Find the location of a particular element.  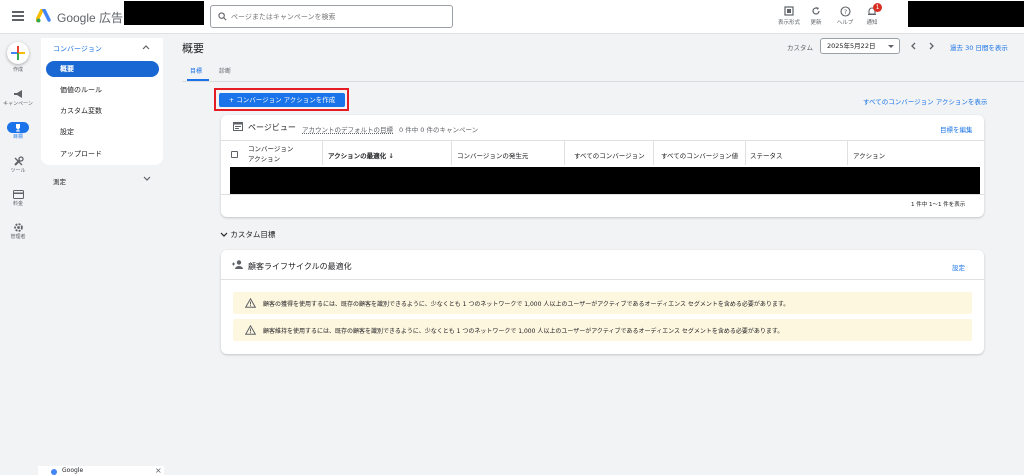

show-all-conversion-actions-link: すべてのコンバージョン アクションを表示 is located at coordinates (925, 101).